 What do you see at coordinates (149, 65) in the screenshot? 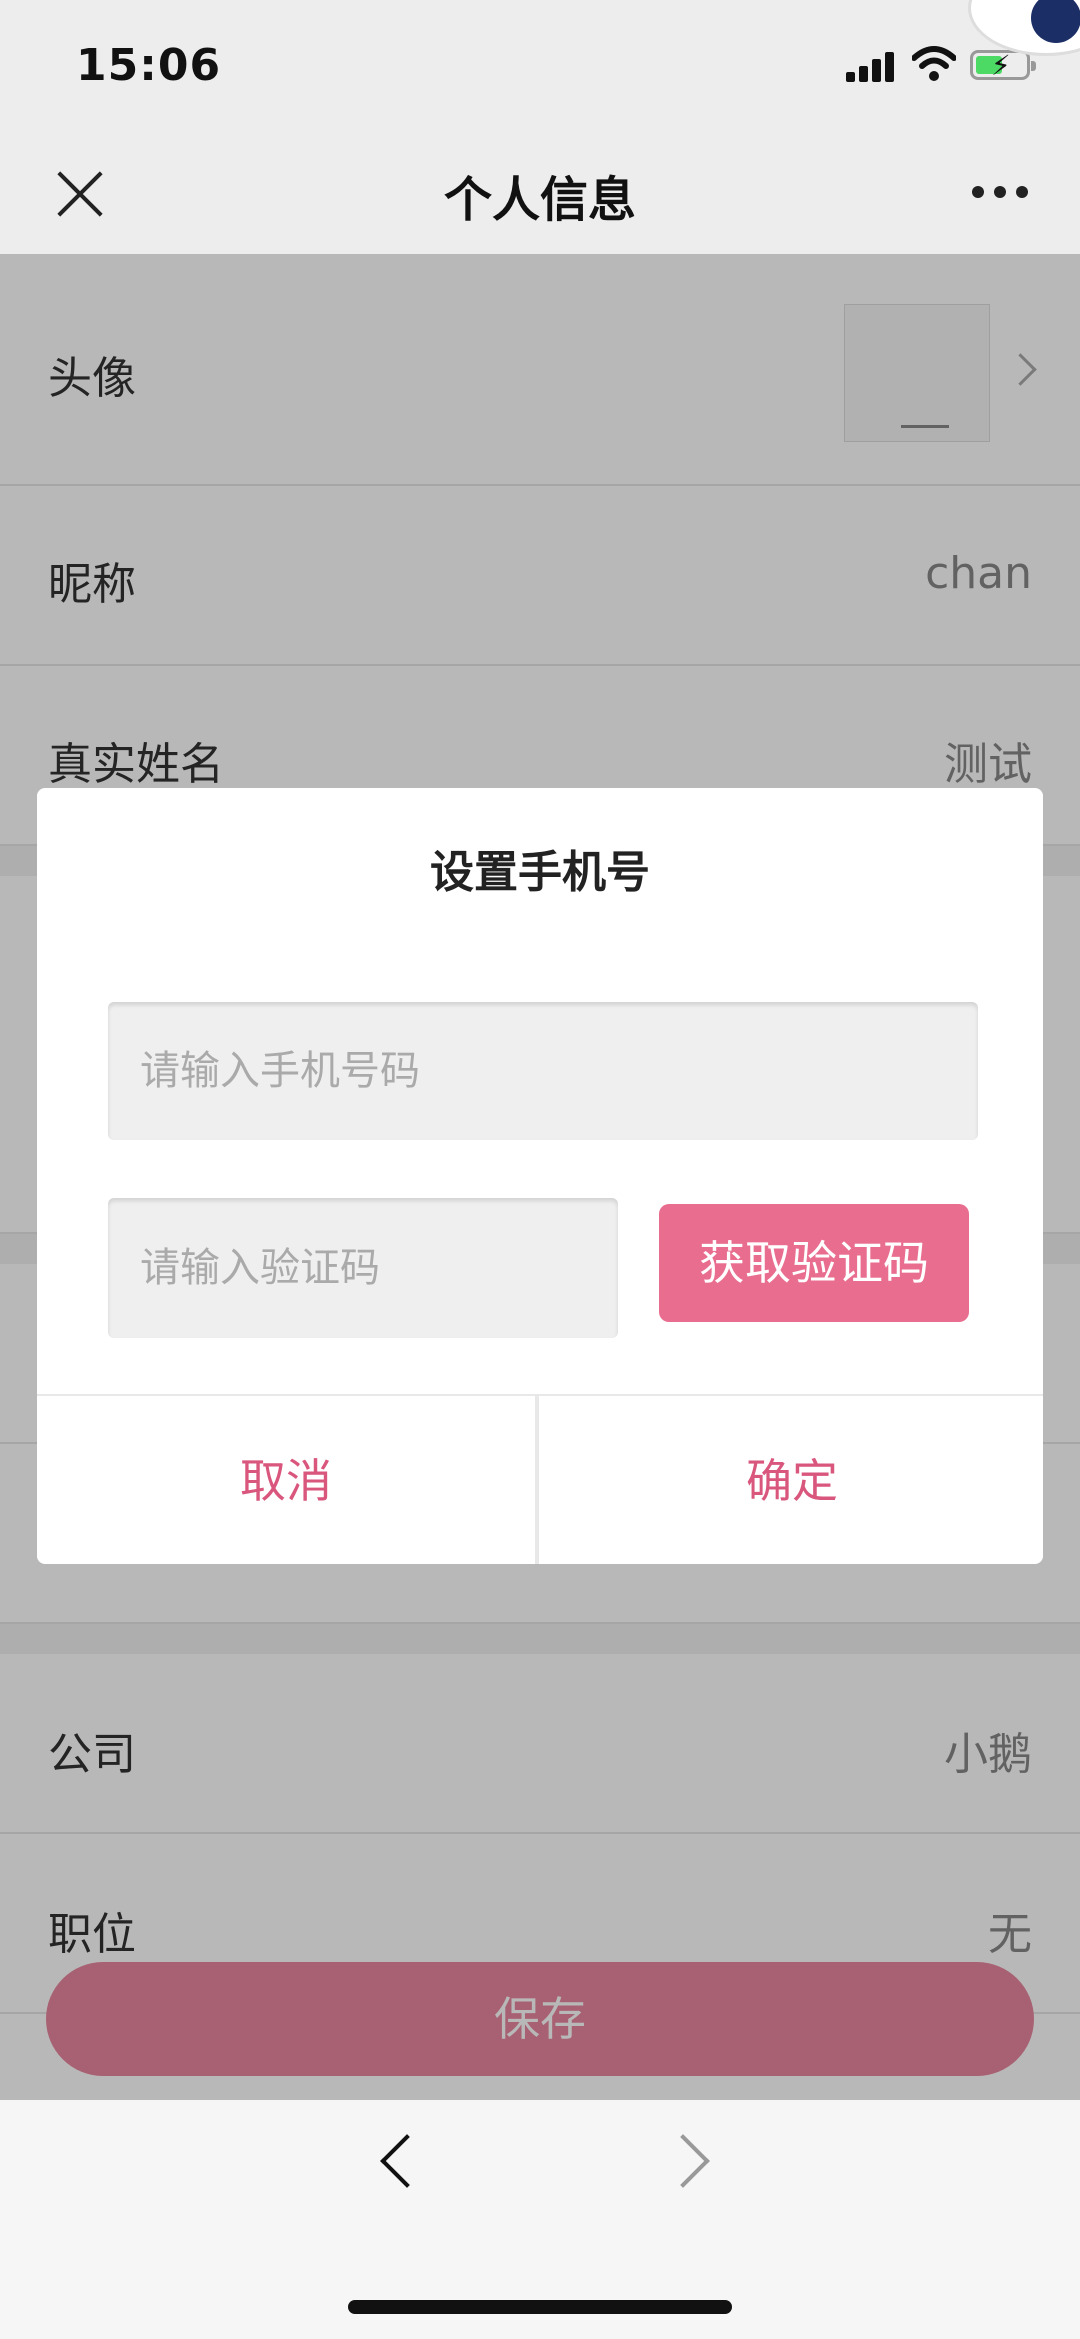
I see `status-time: 15:06` at bounding box center [149, 65].